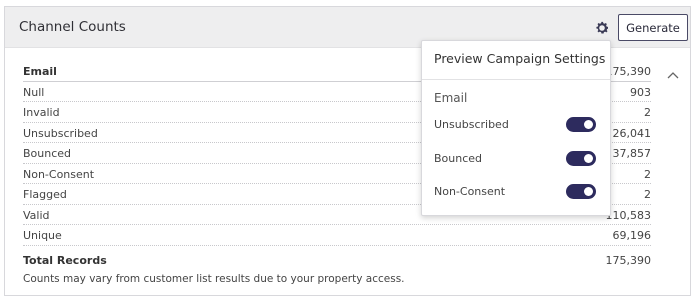 This screenshot has height=300, width=695. What do you see at coordinates (451, 98) in the screenshot?
I see `popover-section-label: Email` at bounding box center [451, 98].